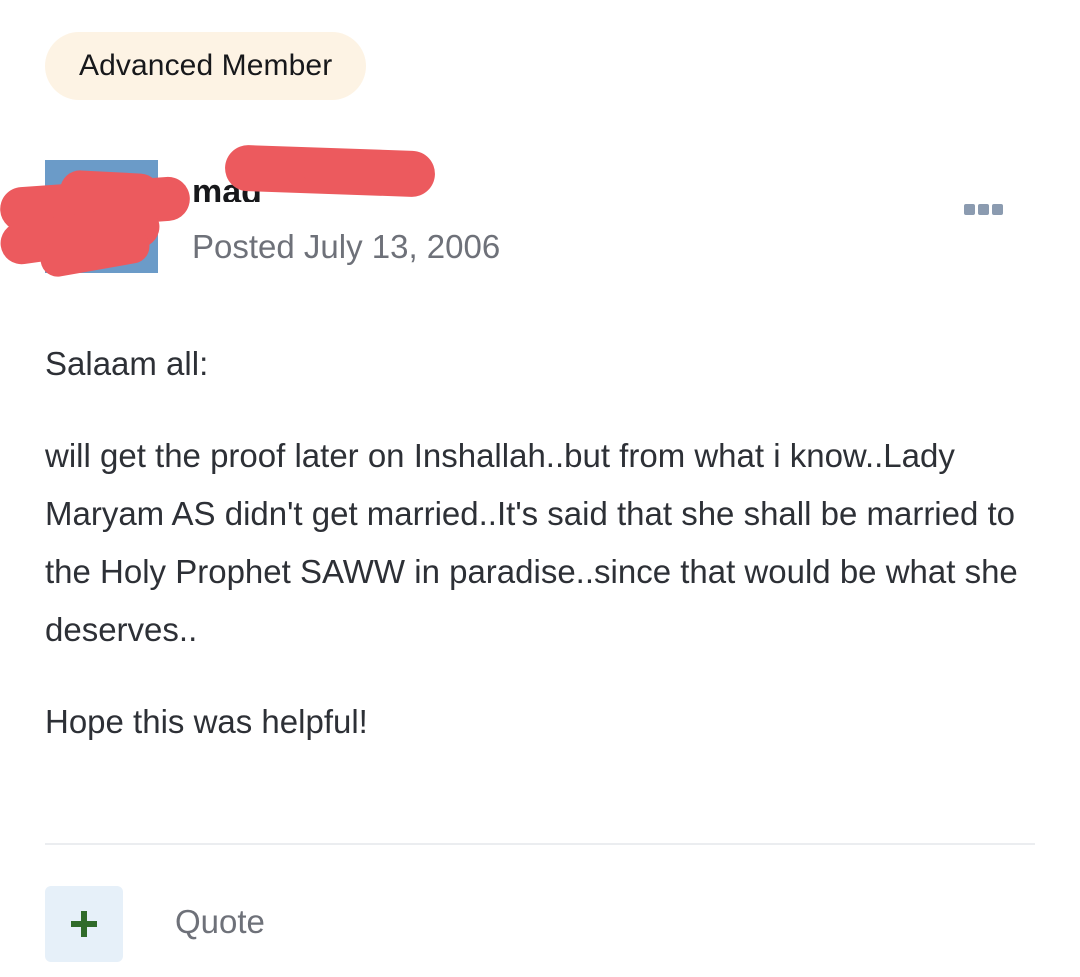  What do you see at coordinates (206, 721) in the screenshot?
I see `post-paragraph: Hope this was helpful!` at bounding box center [206, 721].